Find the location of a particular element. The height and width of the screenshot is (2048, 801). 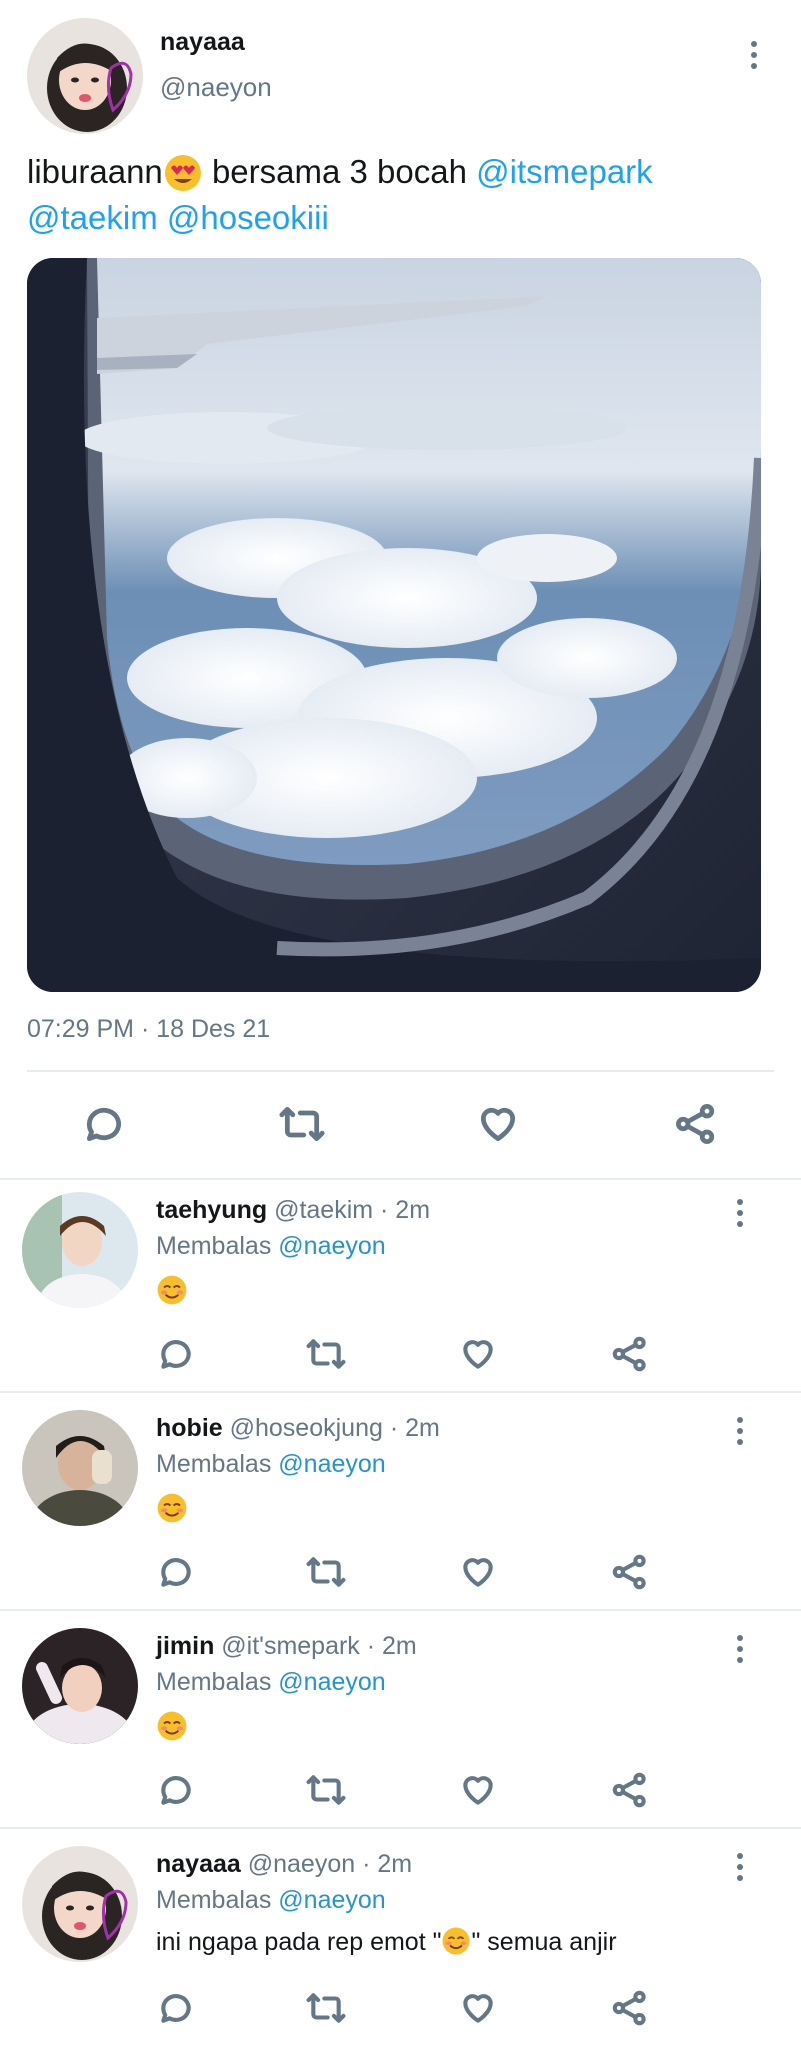

reply-content-text-after: " semua anjir is located at coordinates (544, 1942).